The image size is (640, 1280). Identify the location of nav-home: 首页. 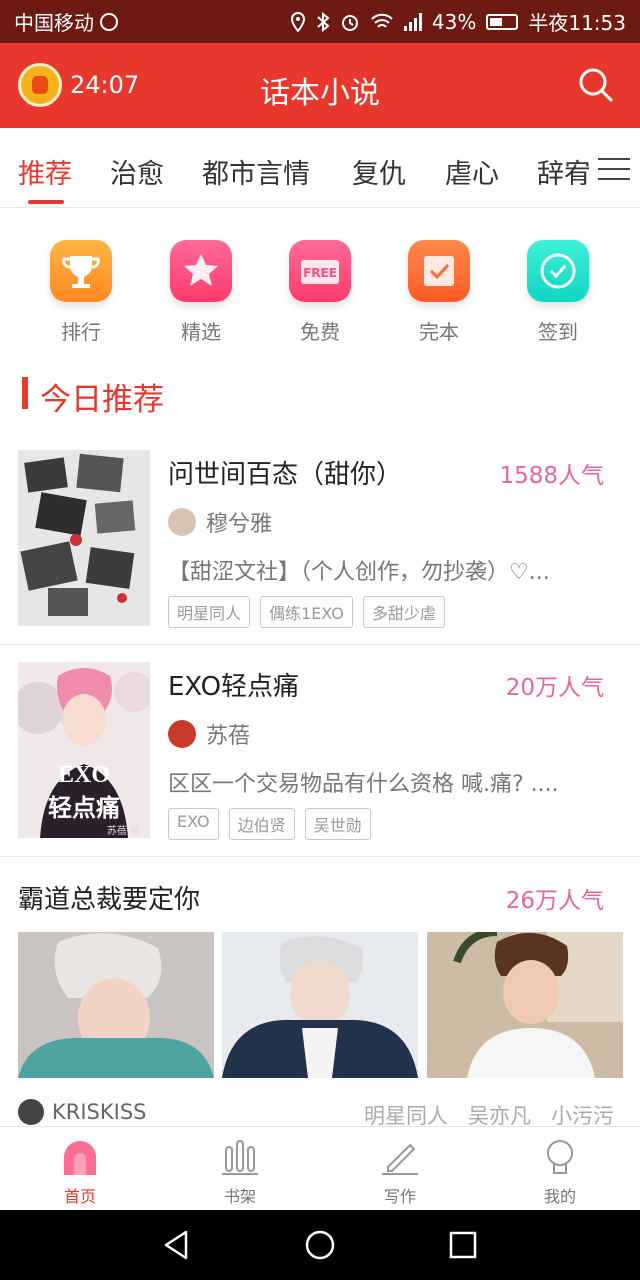
(80, 1169).